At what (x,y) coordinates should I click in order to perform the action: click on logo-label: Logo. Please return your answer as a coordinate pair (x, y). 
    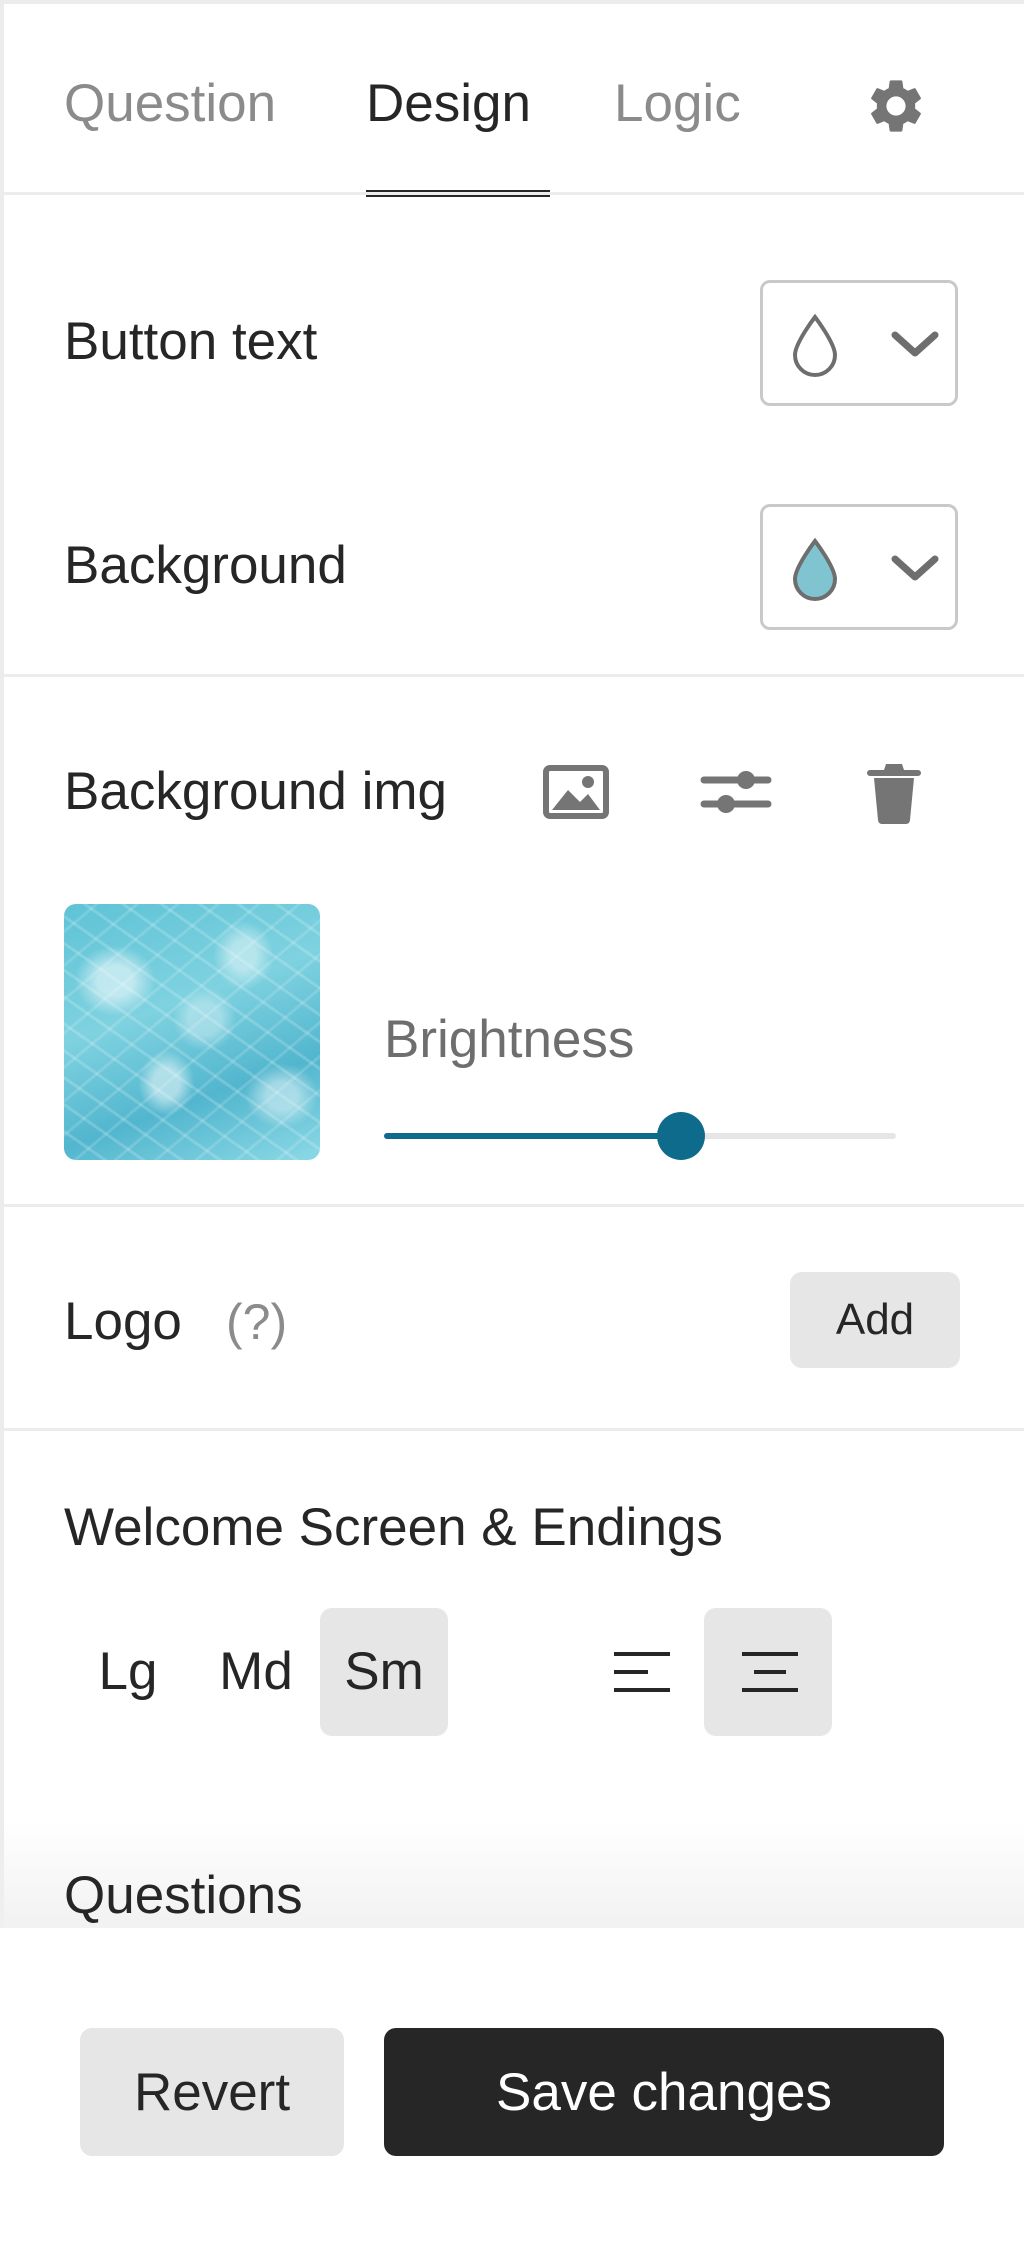
    Looking at the image, I should click on (123, 1321).